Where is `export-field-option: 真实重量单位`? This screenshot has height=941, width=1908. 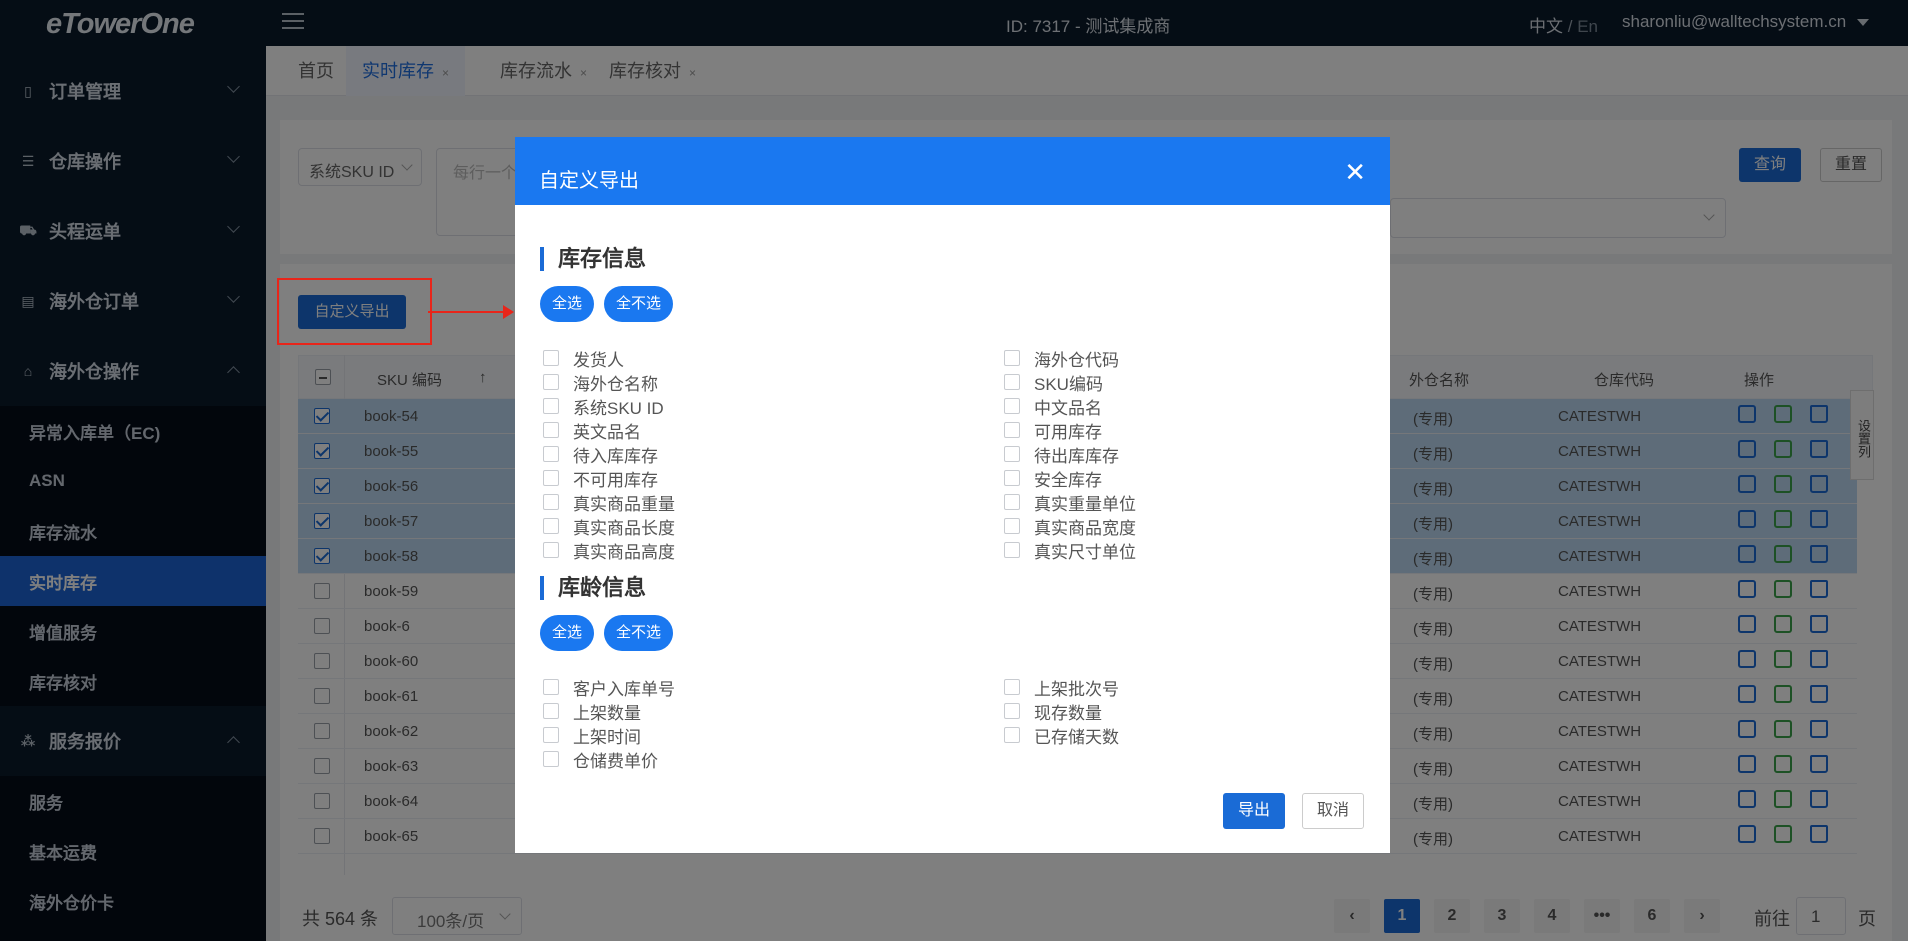 export-field-option: 真实重量单位 is located at coordinates (1070, 502).